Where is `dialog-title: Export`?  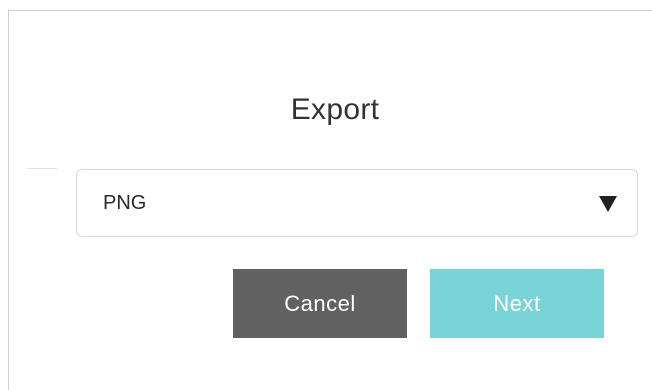
dialog-title: Export is located at coordinates (335, 109).